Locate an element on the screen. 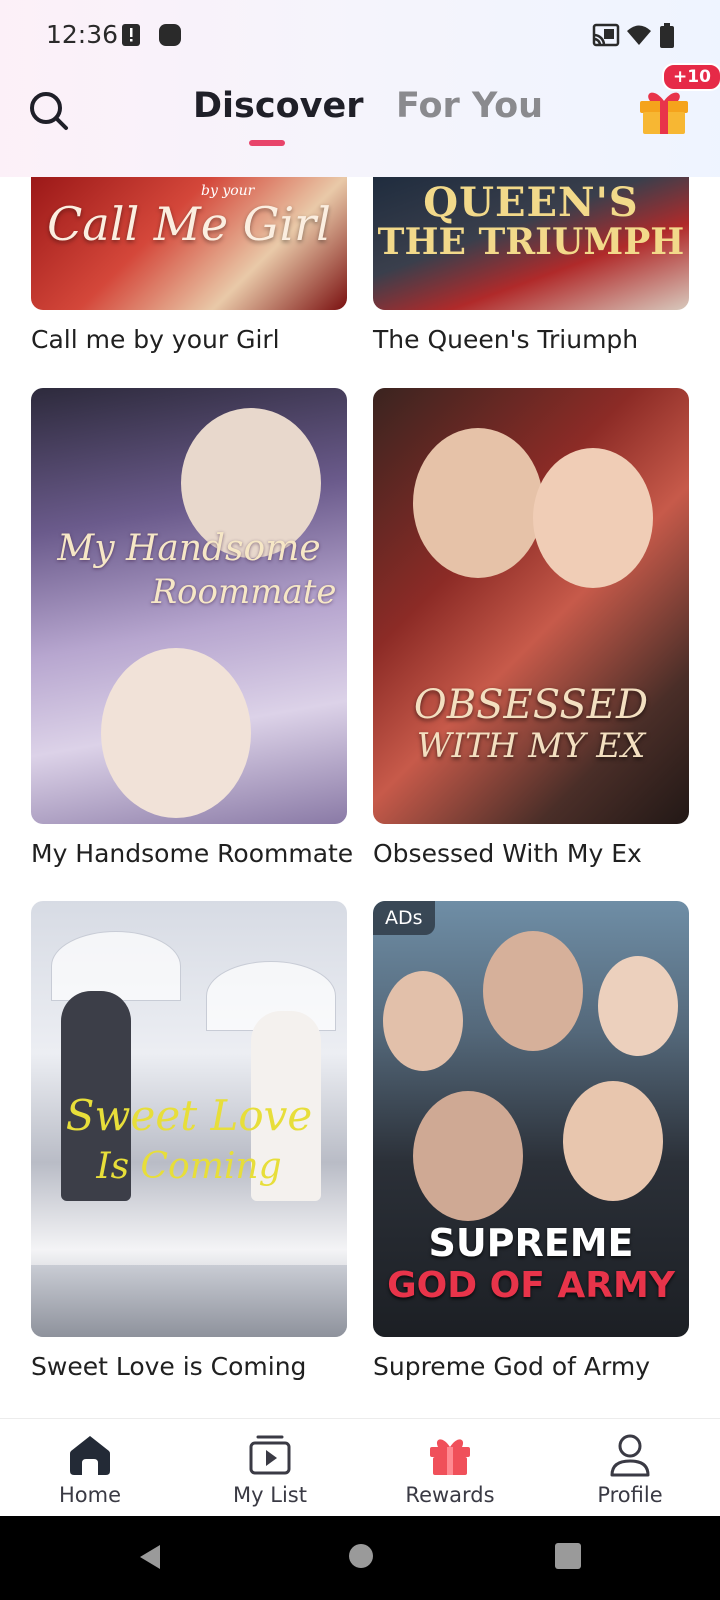 This screenshot has height=1600, width=720. nav-my-list: My List is located at coordinates (270, 1468).